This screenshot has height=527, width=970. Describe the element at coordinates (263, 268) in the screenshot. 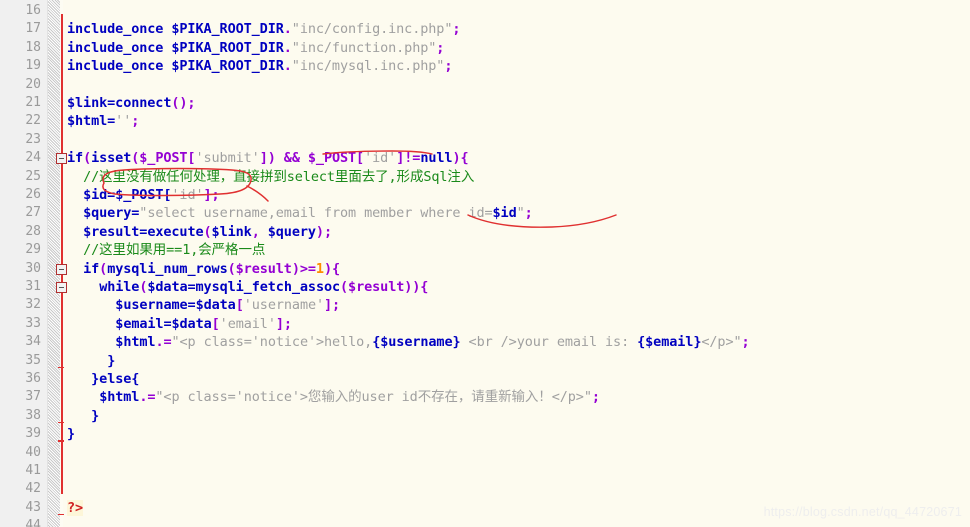

I see `code-token: ($result)` at that location.